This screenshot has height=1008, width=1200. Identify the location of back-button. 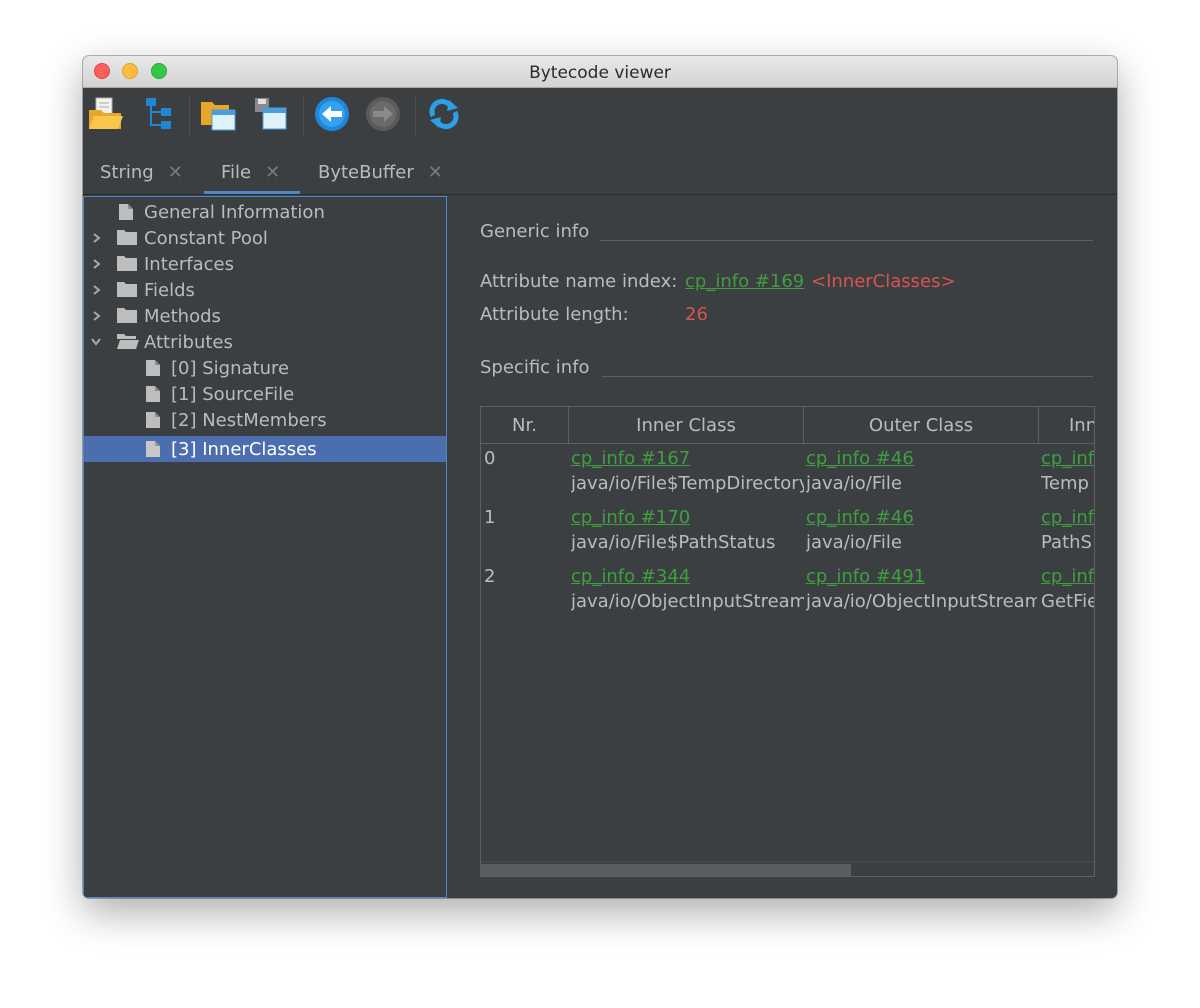
(332, 114).